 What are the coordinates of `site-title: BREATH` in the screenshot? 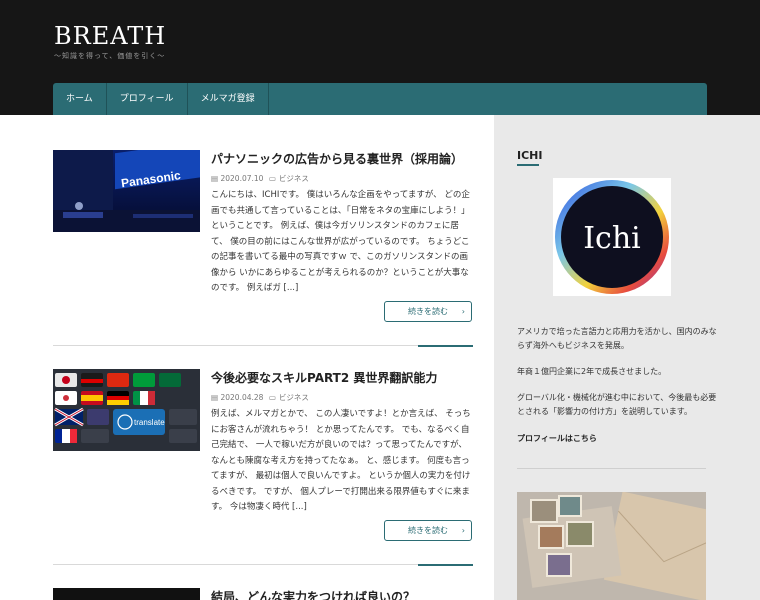 It's located at (110, 36).